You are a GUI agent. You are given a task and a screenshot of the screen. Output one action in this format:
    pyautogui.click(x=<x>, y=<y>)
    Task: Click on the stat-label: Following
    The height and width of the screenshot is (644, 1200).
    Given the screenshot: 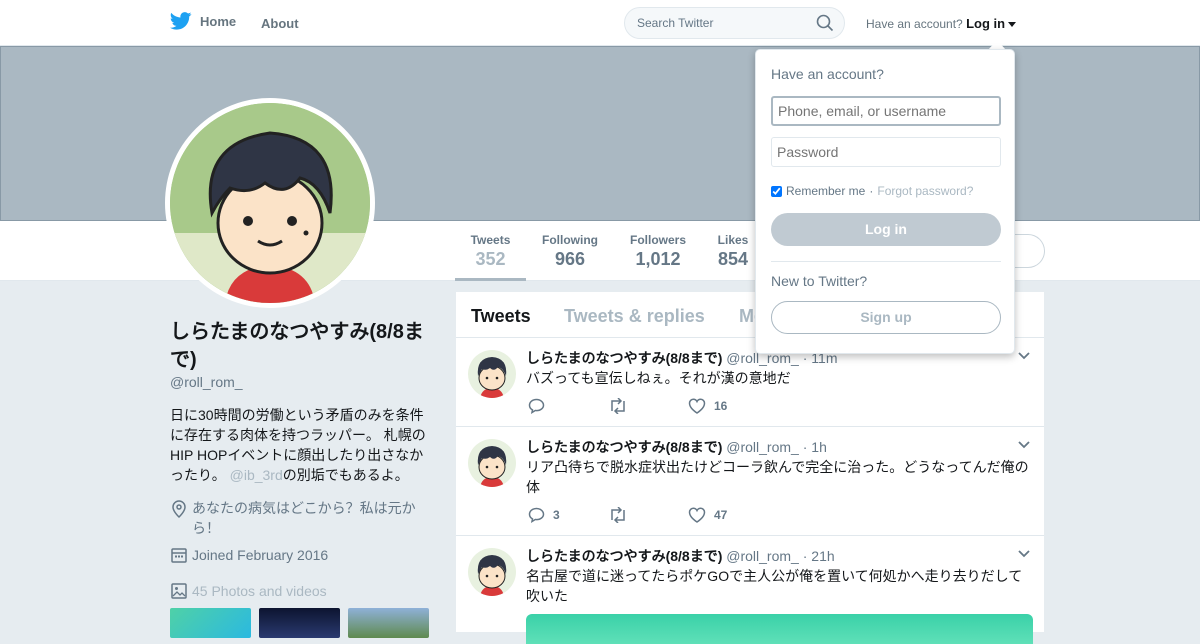 What is the action you would take?
    pyautogui.click(x=570, y=240)
    